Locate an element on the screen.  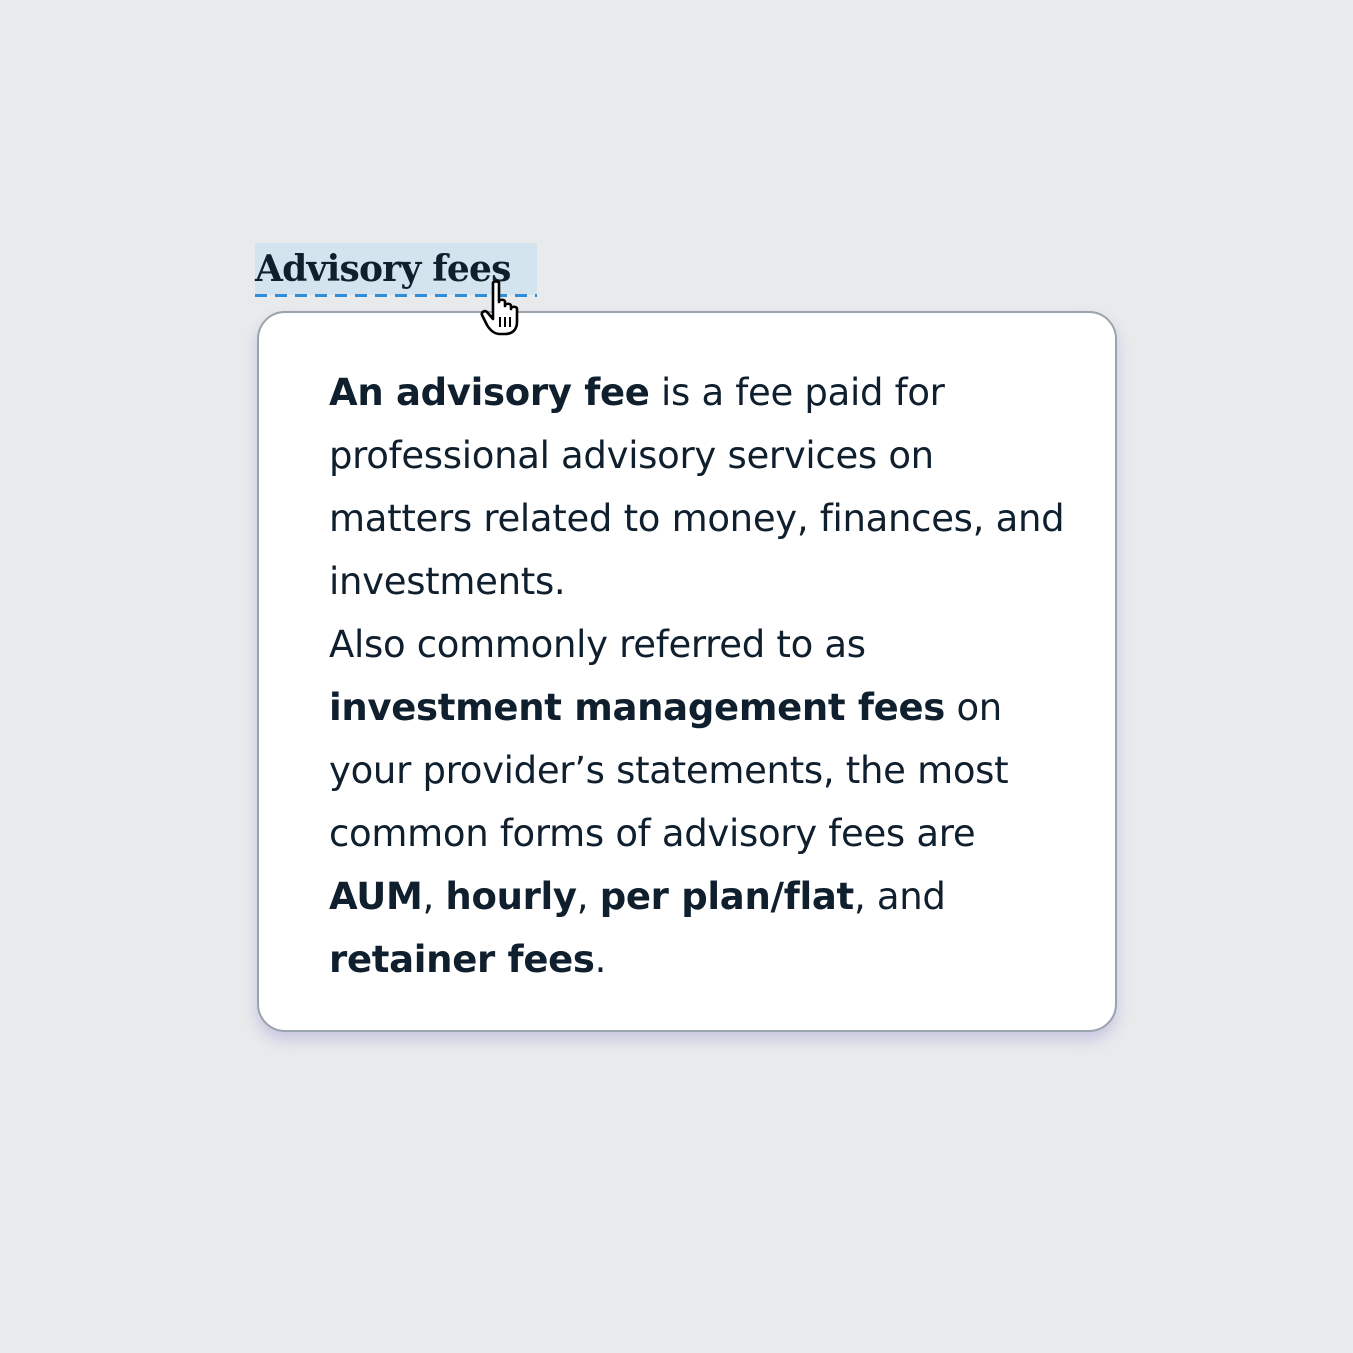
closing-period: . is located at coordinates (600, 959).